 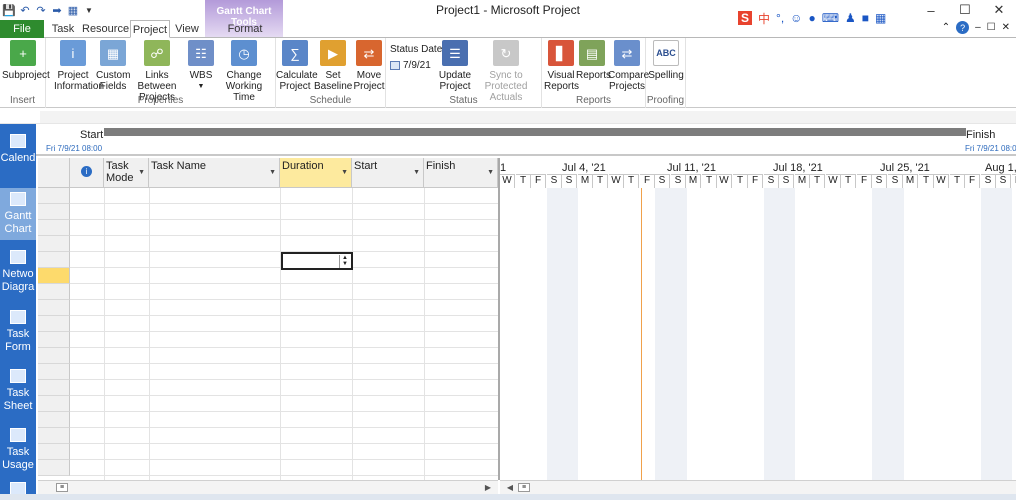 What do you see at coordinates (490, 172) in the screenshot?
I see `finish-filter-icon: ▼` at bounding box center [490, 172].